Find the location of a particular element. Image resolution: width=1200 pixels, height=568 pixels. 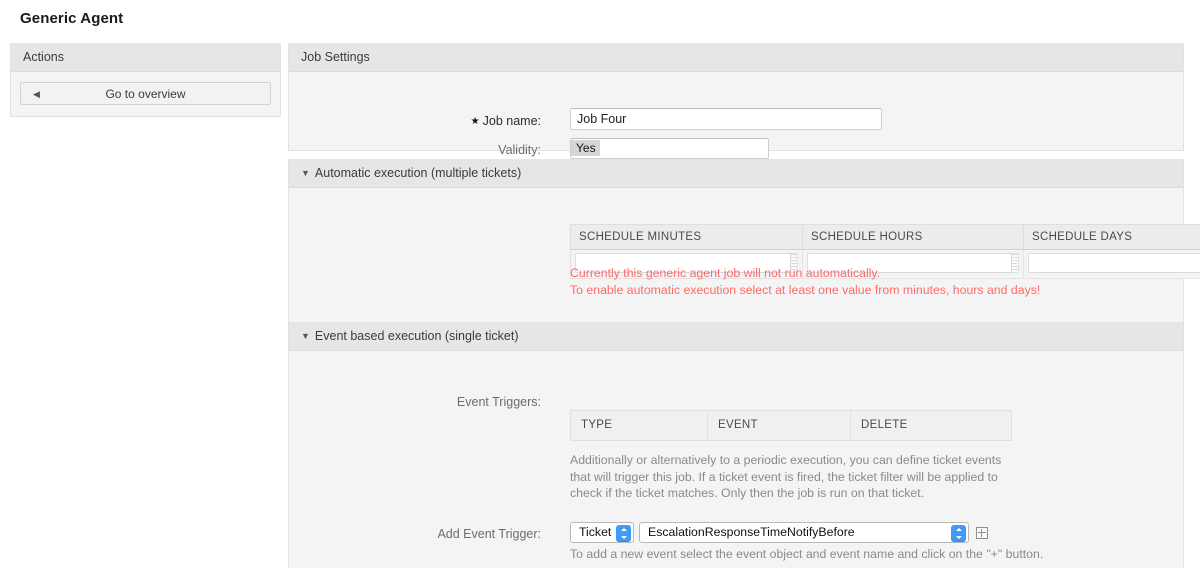

event-object-select: Ticket is located at coordinates (602, 532).